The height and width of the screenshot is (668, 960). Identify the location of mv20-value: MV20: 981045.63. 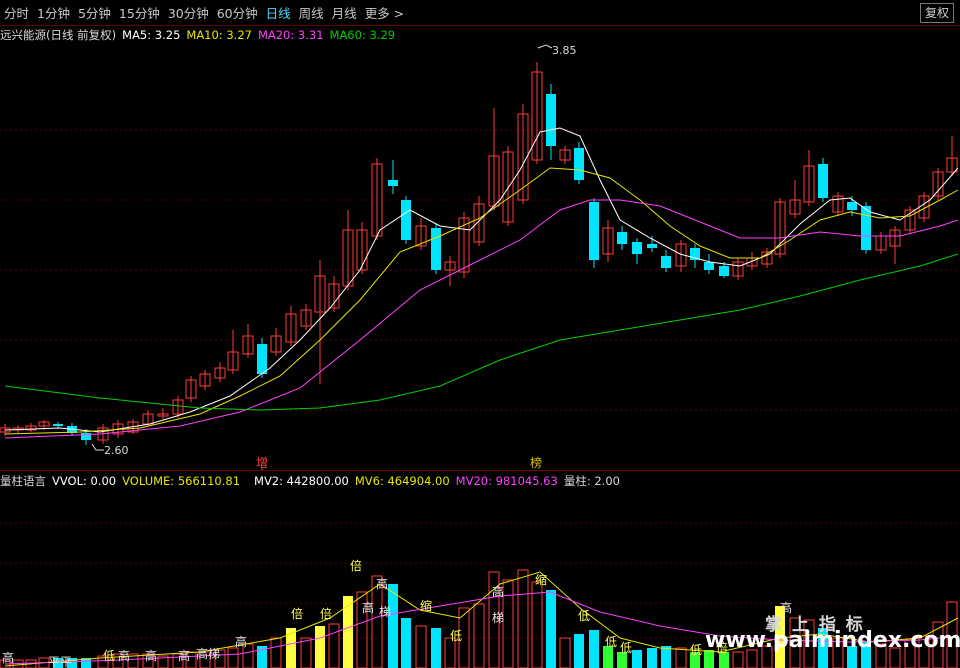
(506, 481).